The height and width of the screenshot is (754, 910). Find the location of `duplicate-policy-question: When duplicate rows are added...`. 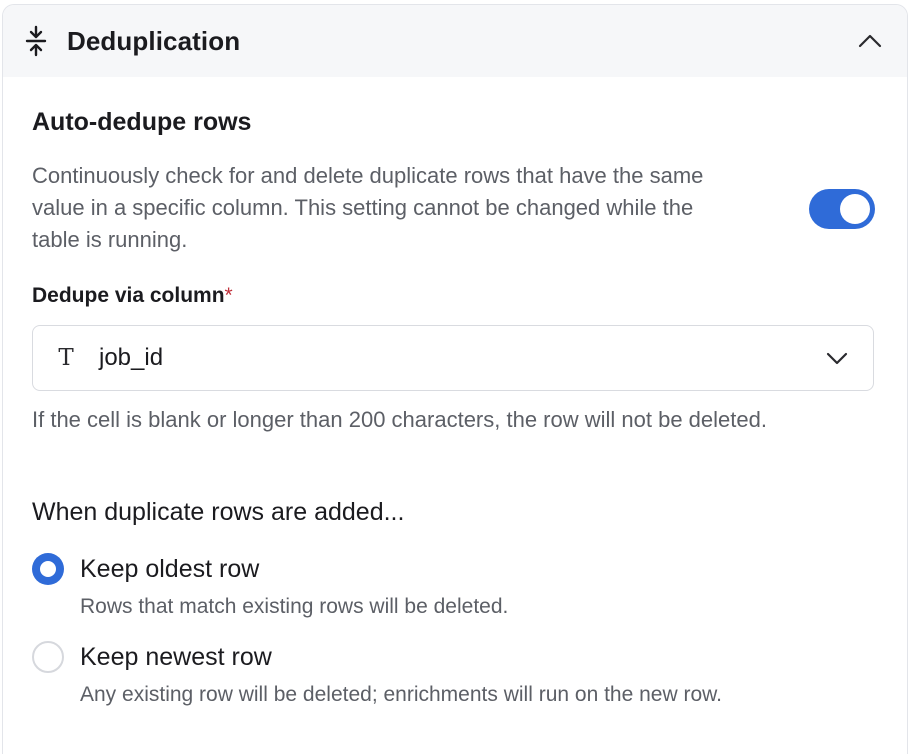

duplicate-policy-question: When duplicate rows are added... is located at coordinates (218, 512).